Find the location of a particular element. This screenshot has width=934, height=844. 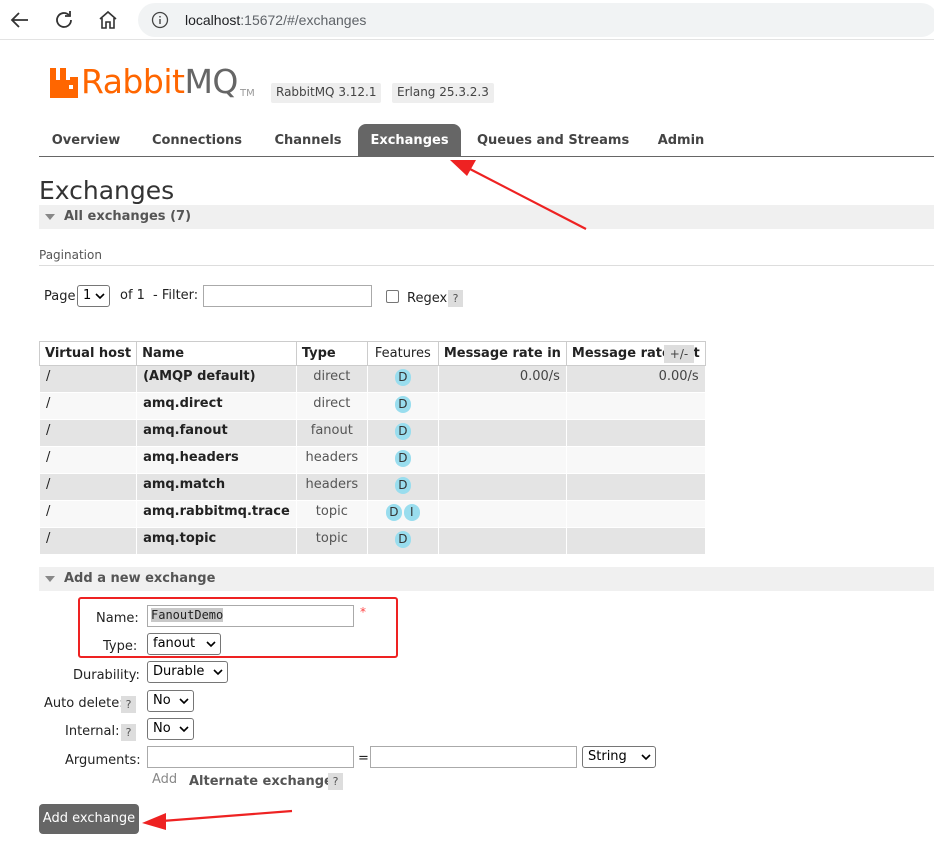

table-row: / (AMQP default) direct D 0.00/s 0.00/s is located at coordinates (372, 379).